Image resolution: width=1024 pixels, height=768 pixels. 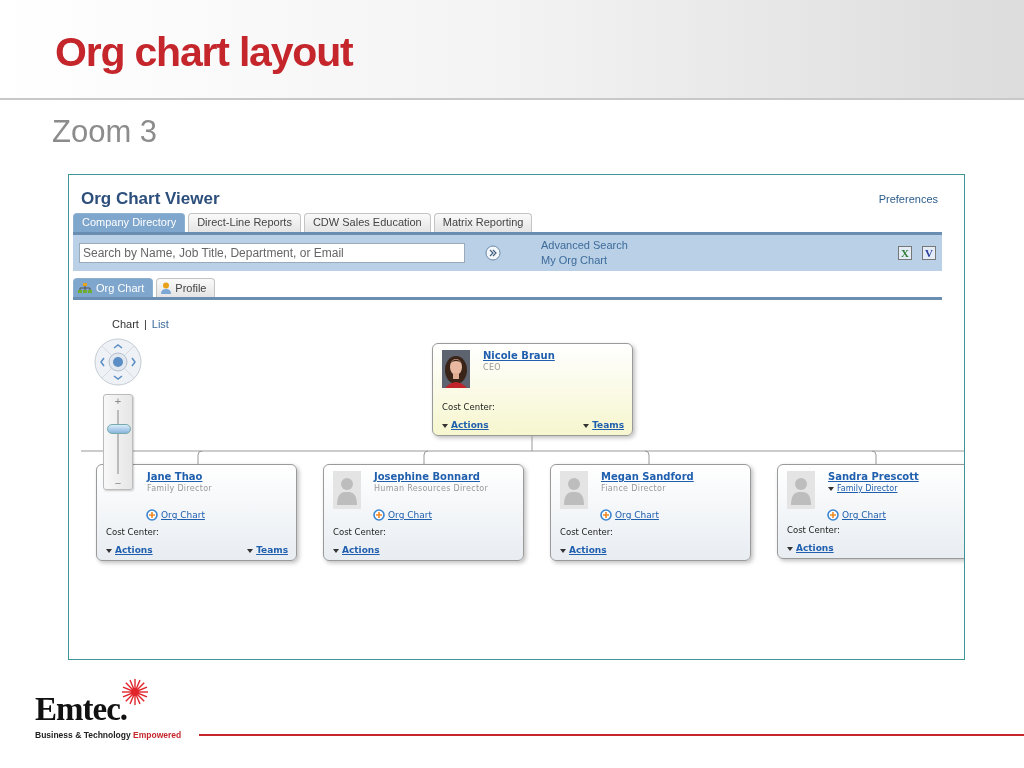 What do you see at coordinates (929, 253) in the screenshot?
I see `export-button: V` at bounding box center [929, 253].